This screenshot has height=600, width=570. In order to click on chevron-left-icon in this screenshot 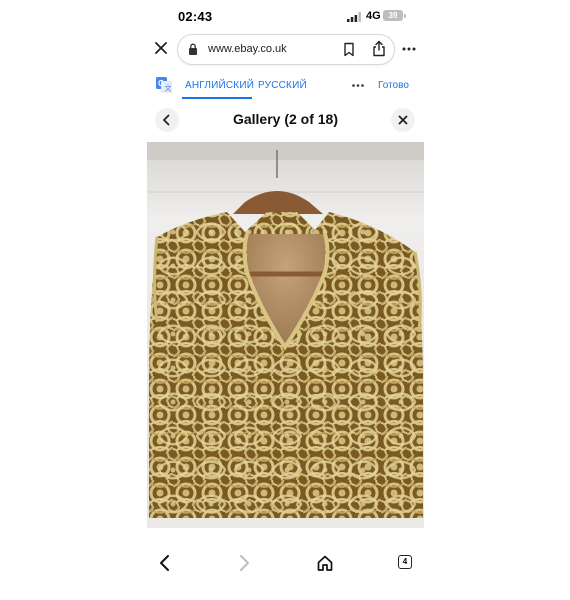, I will do `click(166, 120)`.